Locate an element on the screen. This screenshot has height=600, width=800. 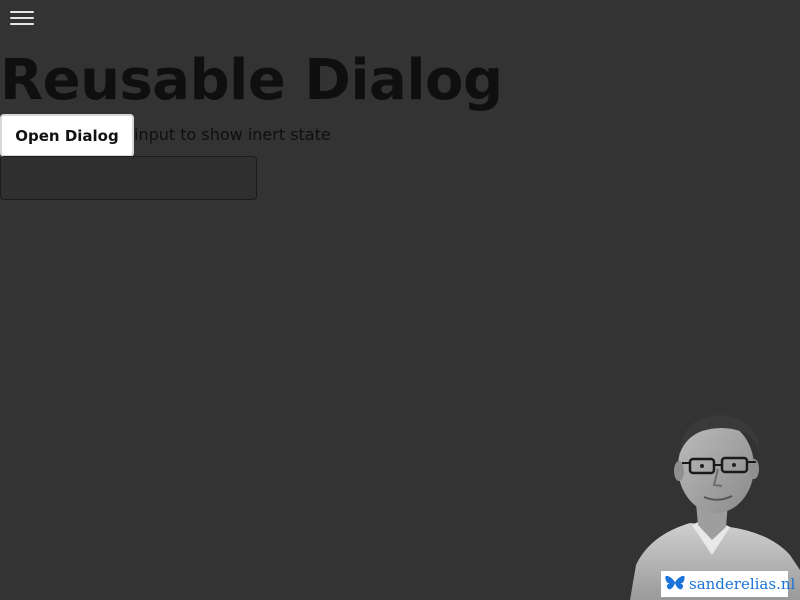
text-input is located at coordinates (128, 178).